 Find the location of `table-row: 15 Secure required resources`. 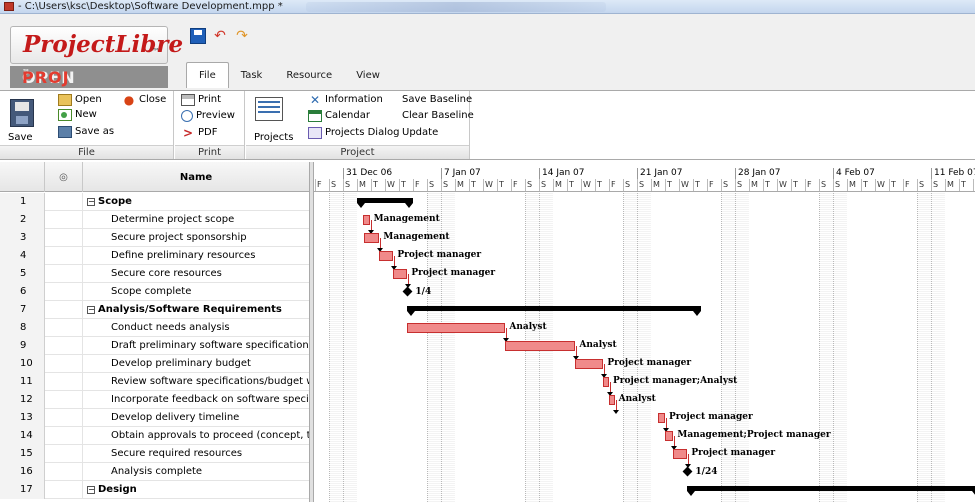

table-row: 15 Secure required resources is located at coordinates (154, 454).